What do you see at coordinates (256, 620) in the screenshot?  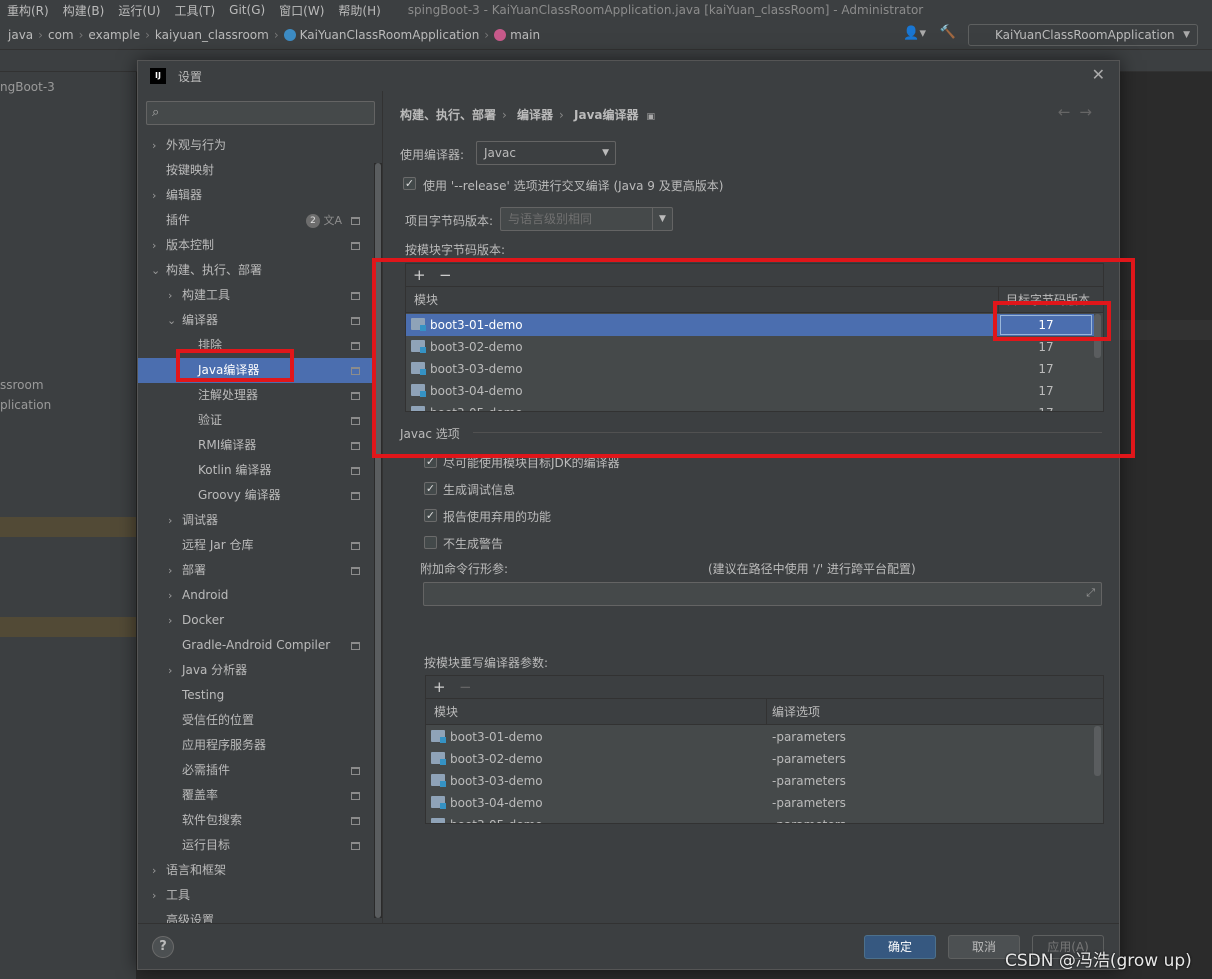 I see `tree-item-docker: › Docker` at bounding box center [256, 620].